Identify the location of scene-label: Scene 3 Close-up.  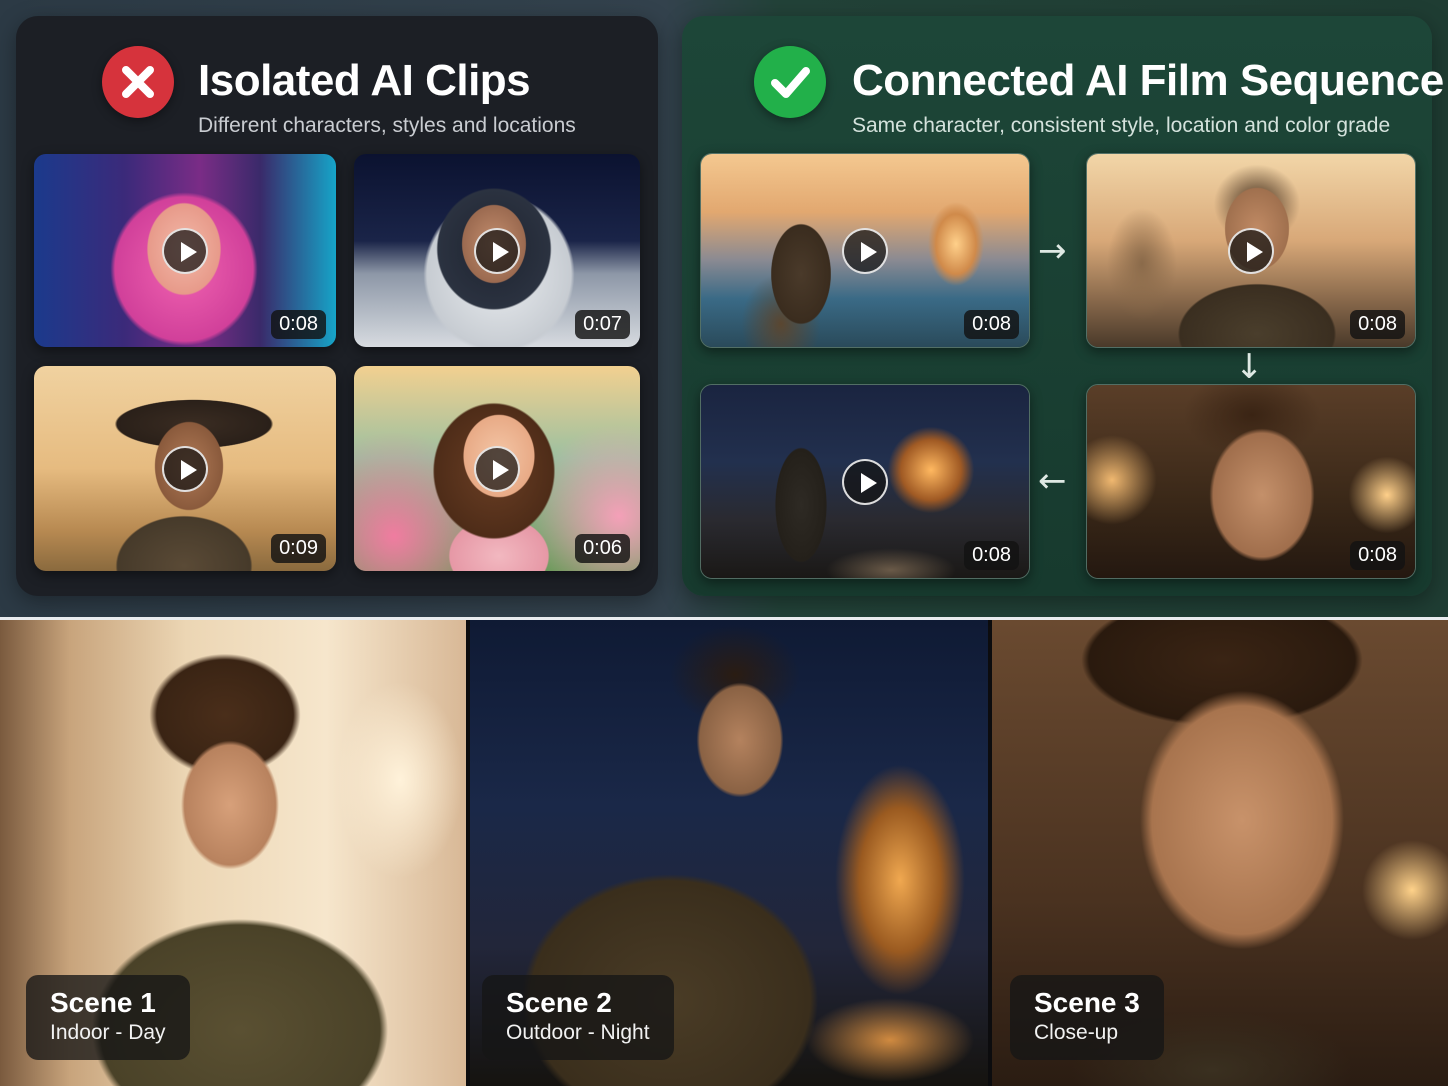
(1087, 1017).